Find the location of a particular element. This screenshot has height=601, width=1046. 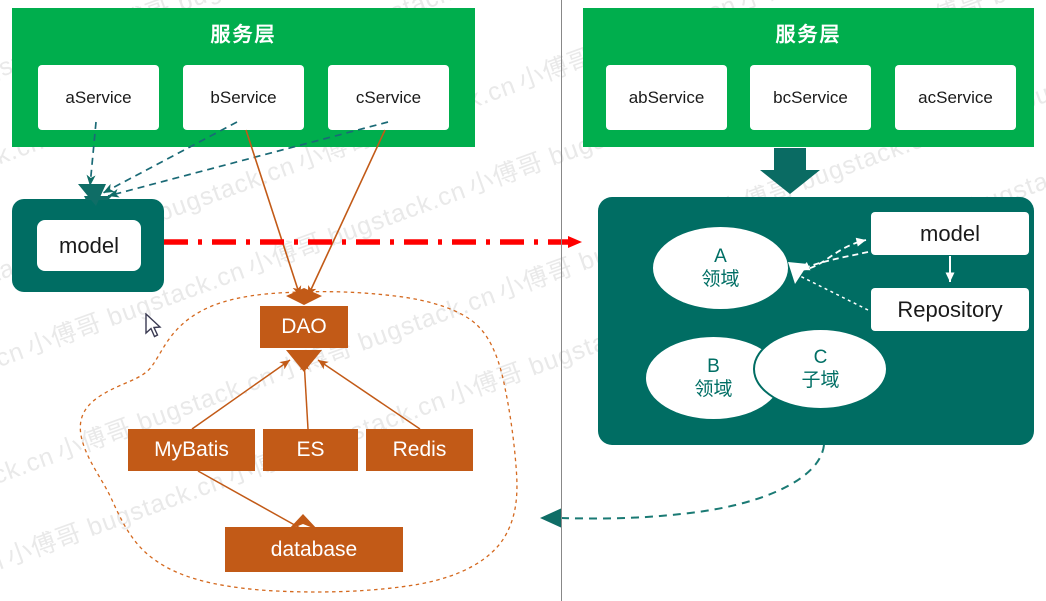

feedback-arrowhead is located at coordinates (551, 518).